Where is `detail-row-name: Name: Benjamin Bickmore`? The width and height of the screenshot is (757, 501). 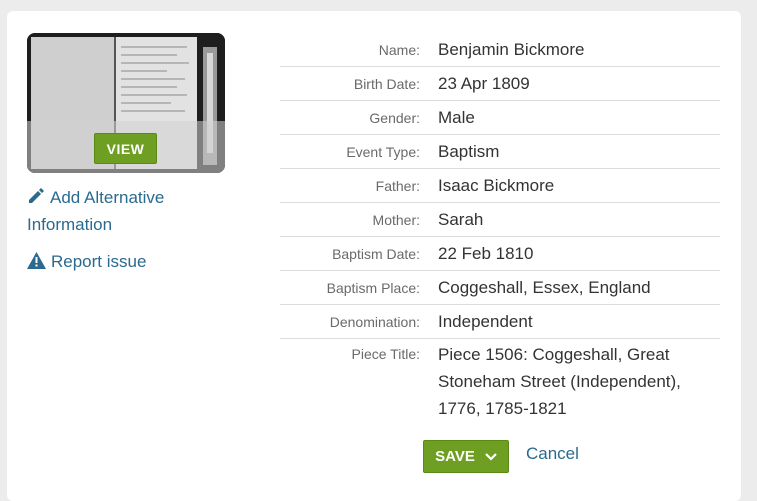 detail-row-name: Name: Benjamin Bickmore is located at coordinates (500, 50).